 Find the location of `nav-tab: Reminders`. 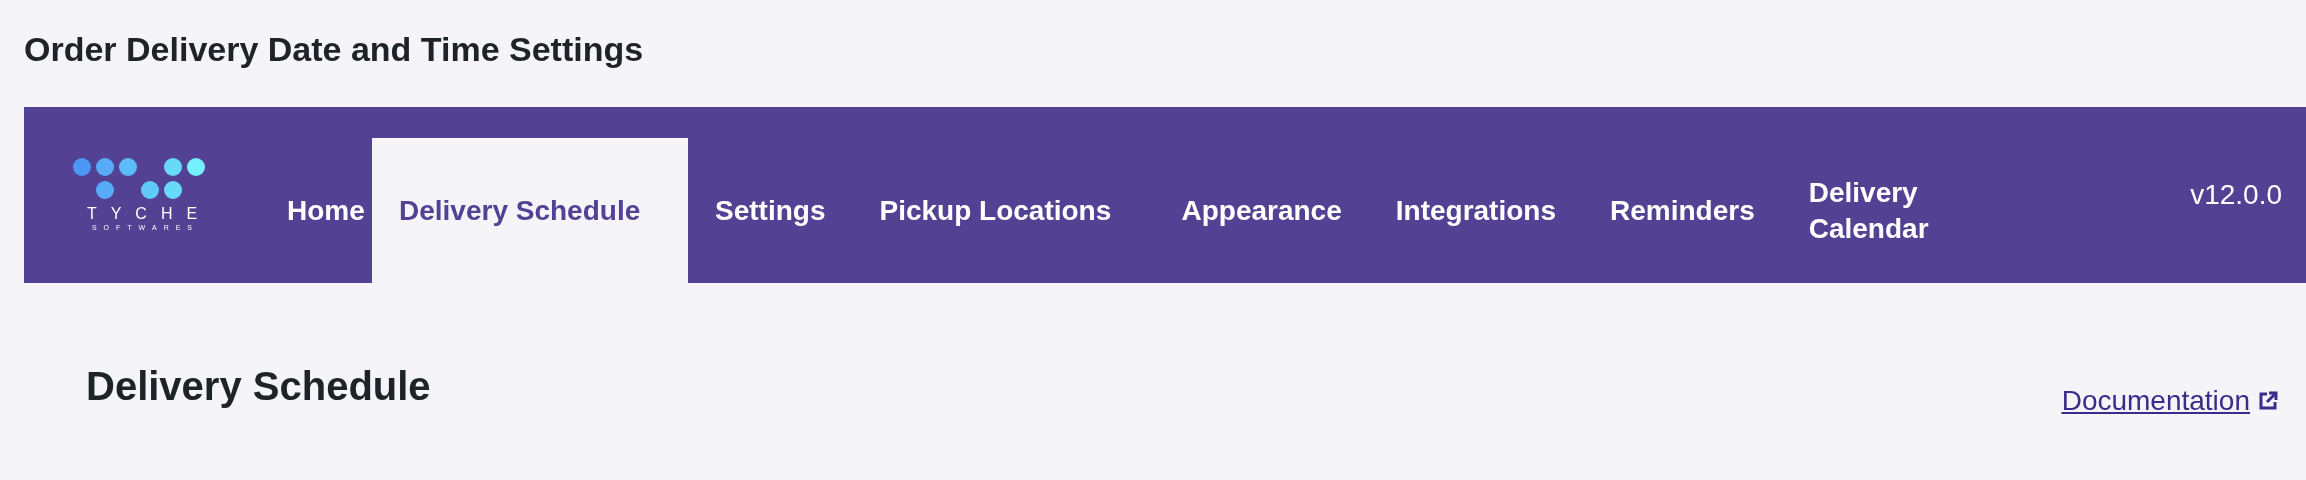

nav-tab: Reminders is located at coordinates (1682, 210).